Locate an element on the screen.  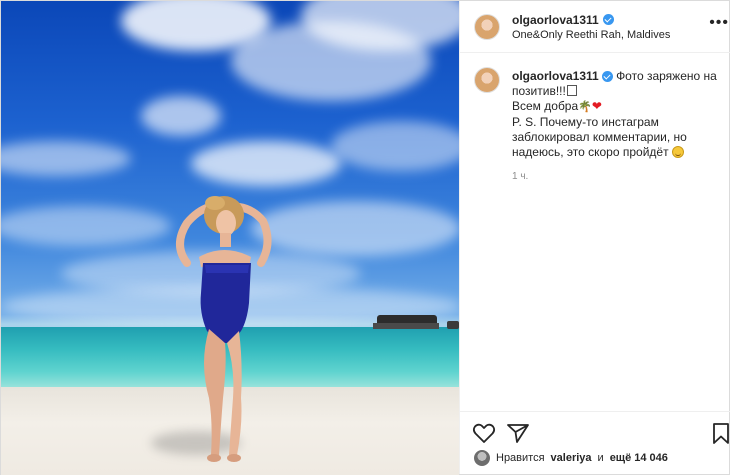
liker-avatar is located at coordinates (482, 458).